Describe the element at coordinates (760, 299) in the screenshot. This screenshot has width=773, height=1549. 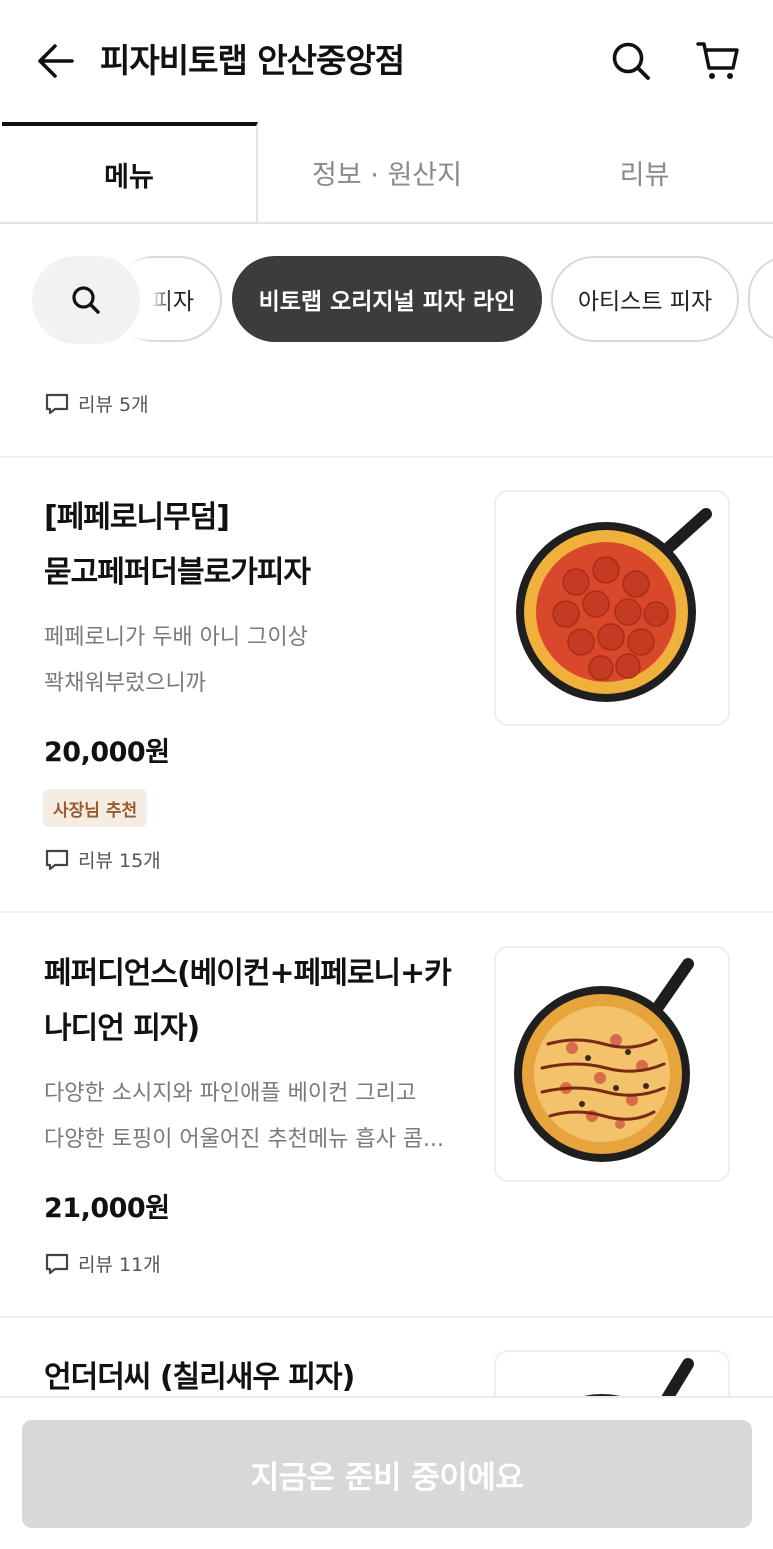
I see `category-chip` at that location.